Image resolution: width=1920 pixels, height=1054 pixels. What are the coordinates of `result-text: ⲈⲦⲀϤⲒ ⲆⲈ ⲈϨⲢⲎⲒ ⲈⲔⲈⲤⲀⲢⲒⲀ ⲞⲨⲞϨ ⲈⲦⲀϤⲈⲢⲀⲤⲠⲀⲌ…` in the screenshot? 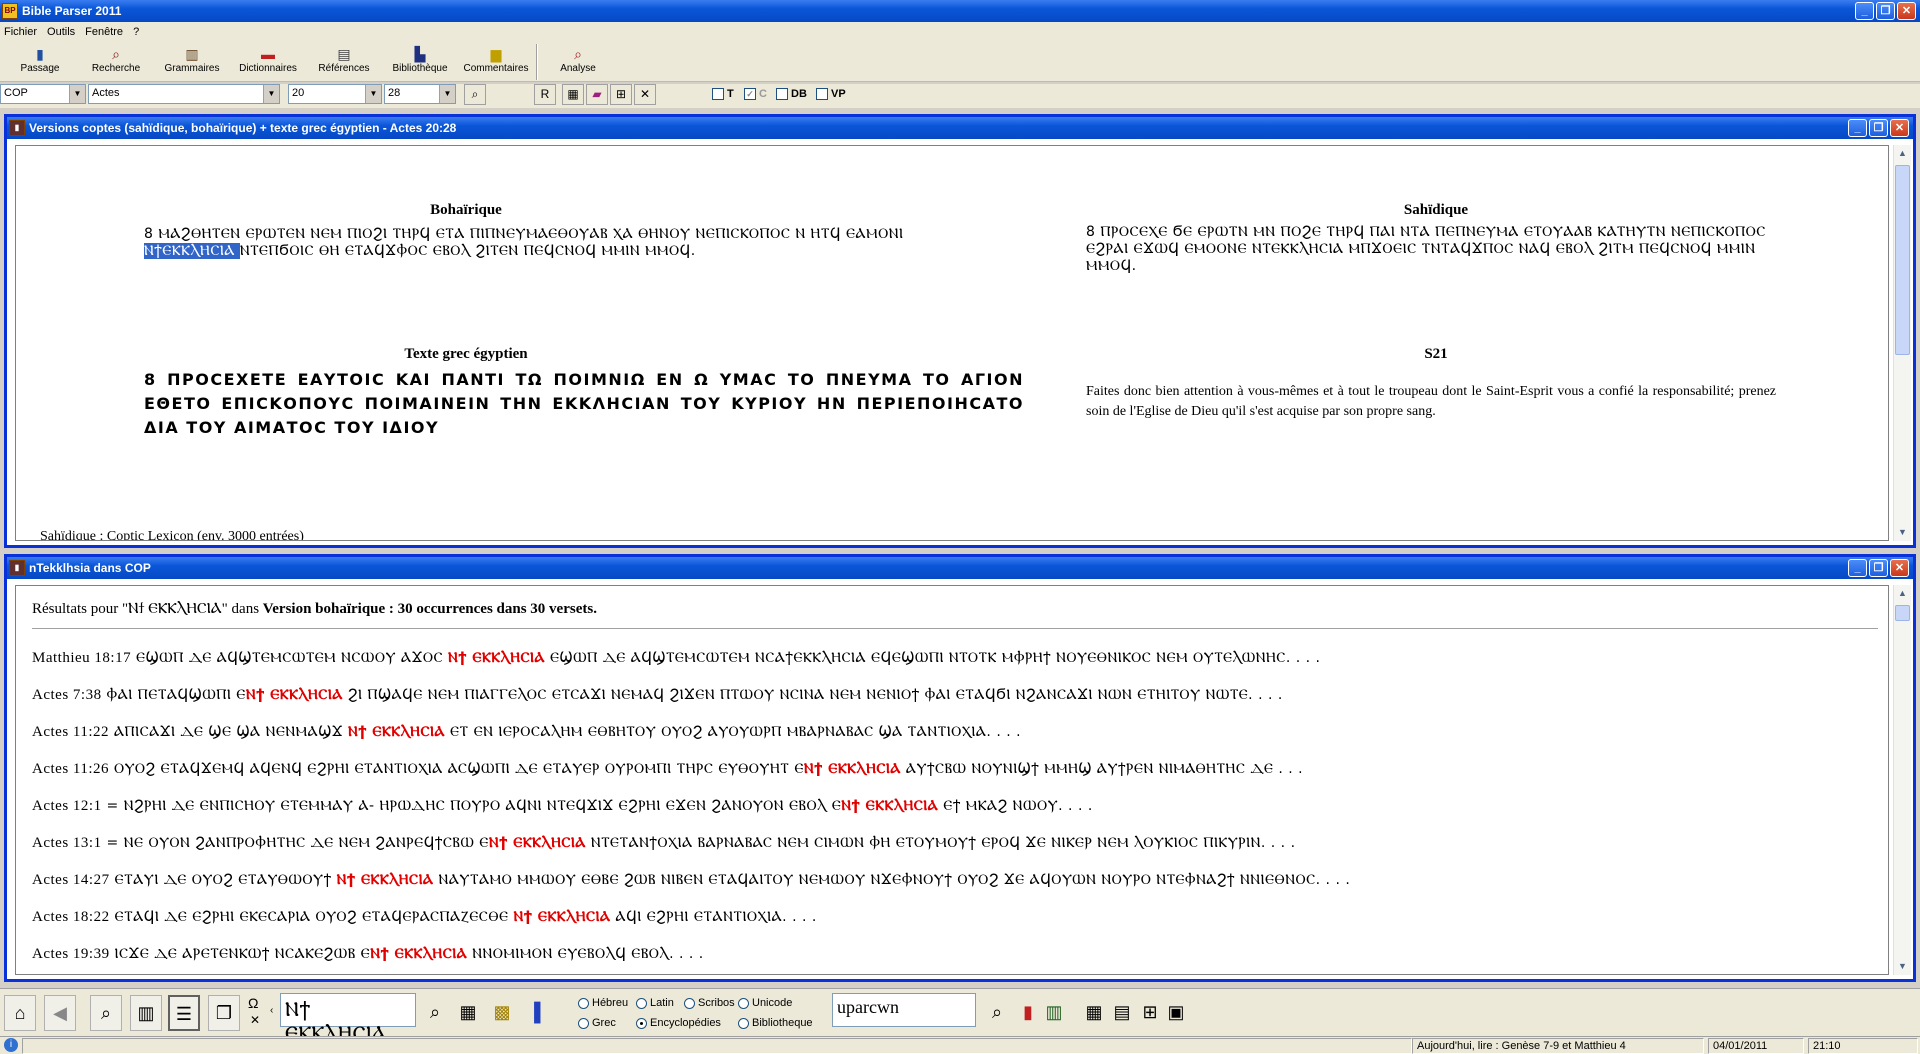 It's located at (311, 917).